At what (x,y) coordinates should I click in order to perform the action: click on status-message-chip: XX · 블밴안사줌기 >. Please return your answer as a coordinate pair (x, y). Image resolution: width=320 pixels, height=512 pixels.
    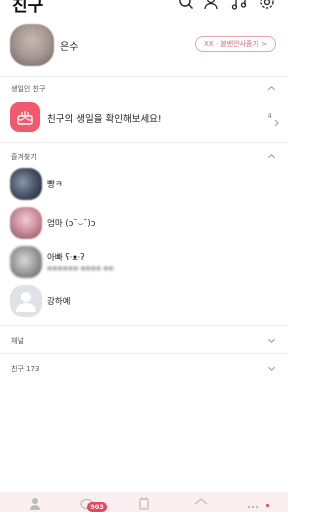
    Looking at the image, I should click on (235, 44).